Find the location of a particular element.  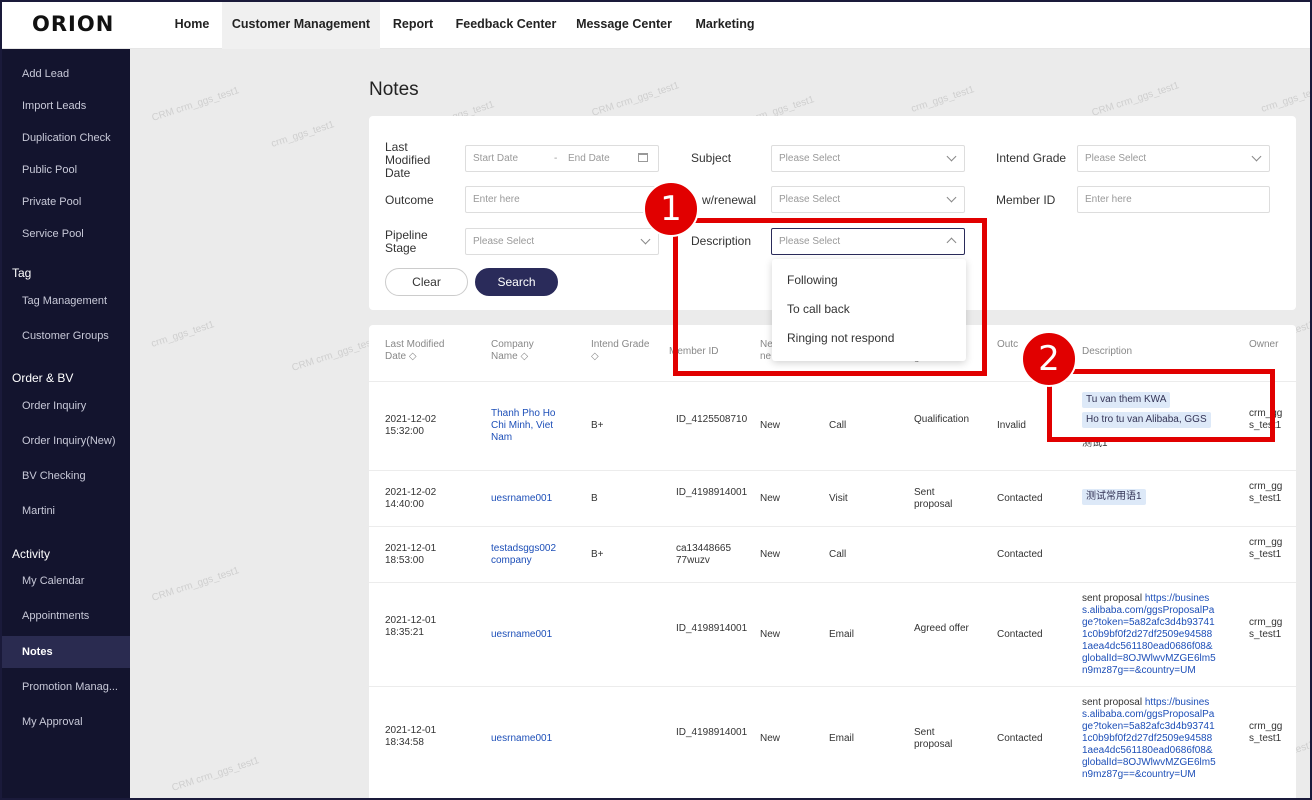

cell-description: 测试常用语1 is located at coordinates (1114, 499).